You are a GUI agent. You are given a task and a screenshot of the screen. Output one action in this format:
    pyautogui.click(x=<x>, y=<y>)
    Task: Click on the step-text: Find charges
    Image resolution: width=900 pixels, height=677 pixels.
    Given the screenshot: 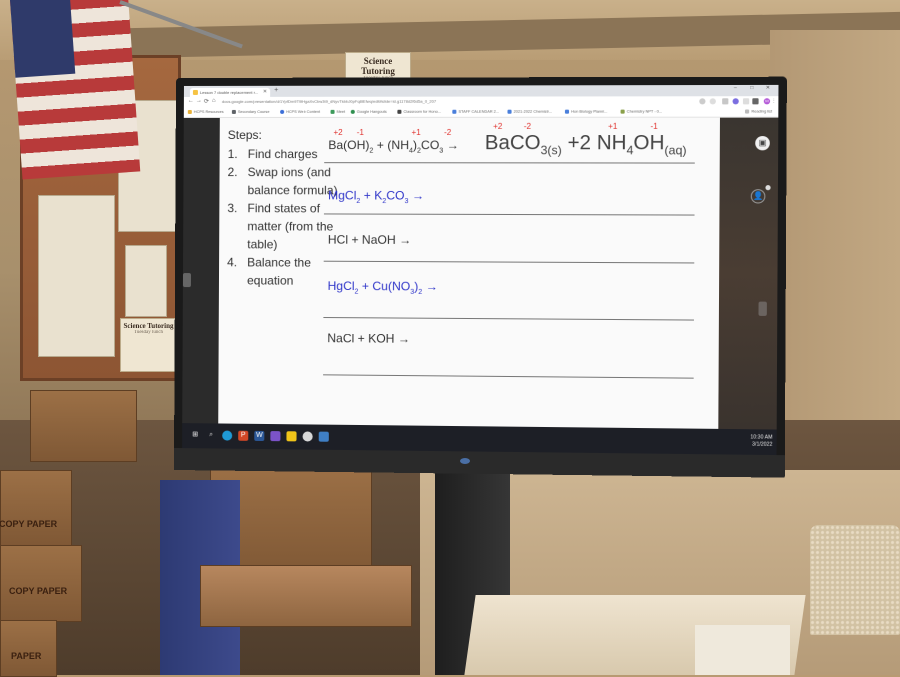 What is the action you would take?
    pyautogui.click(x=282, y=154)
    